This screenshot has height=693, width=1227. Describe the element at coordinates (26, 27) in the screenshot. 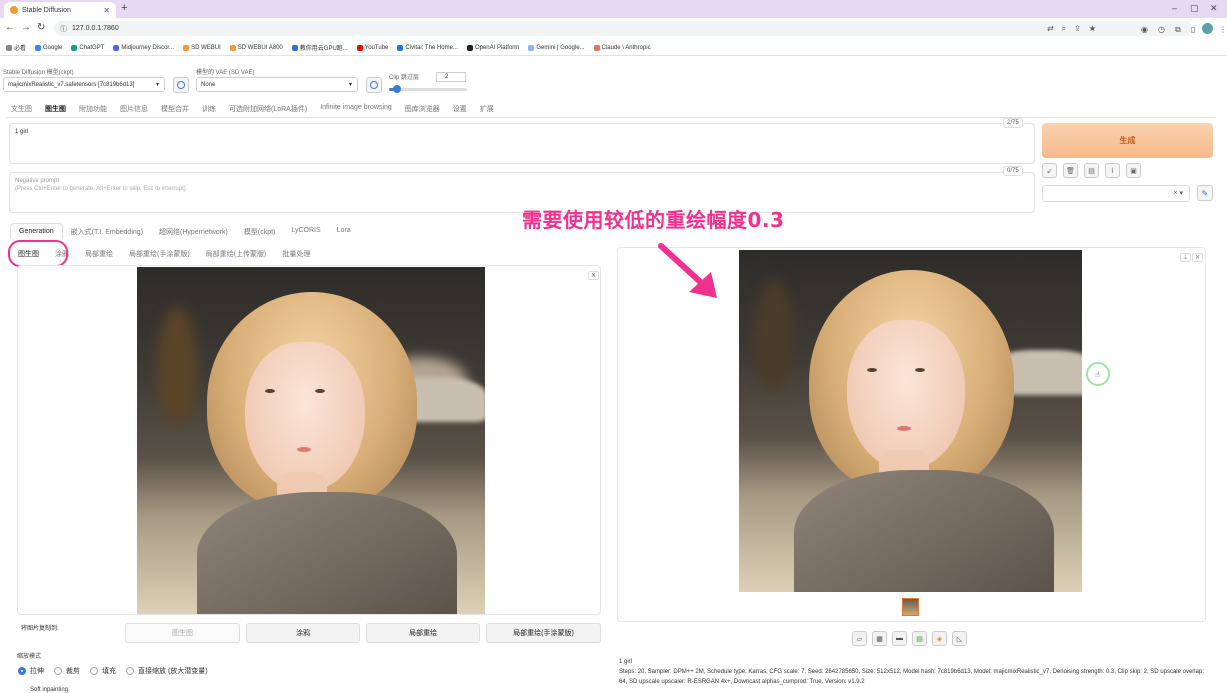

I see `forward-icon: →` at that location.